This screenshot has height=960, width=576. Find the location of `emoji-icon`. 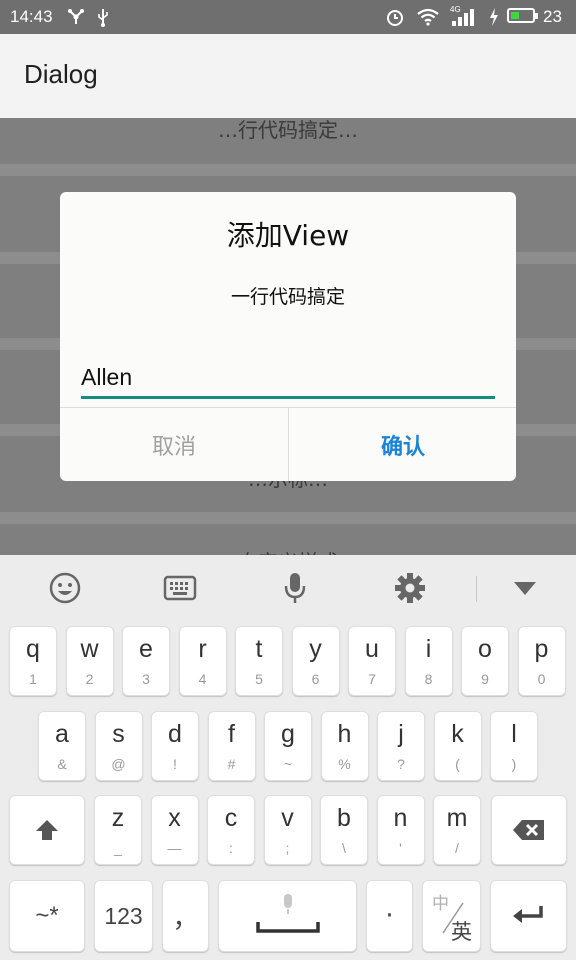

emoji-icon is located at coordinates (65, 588).